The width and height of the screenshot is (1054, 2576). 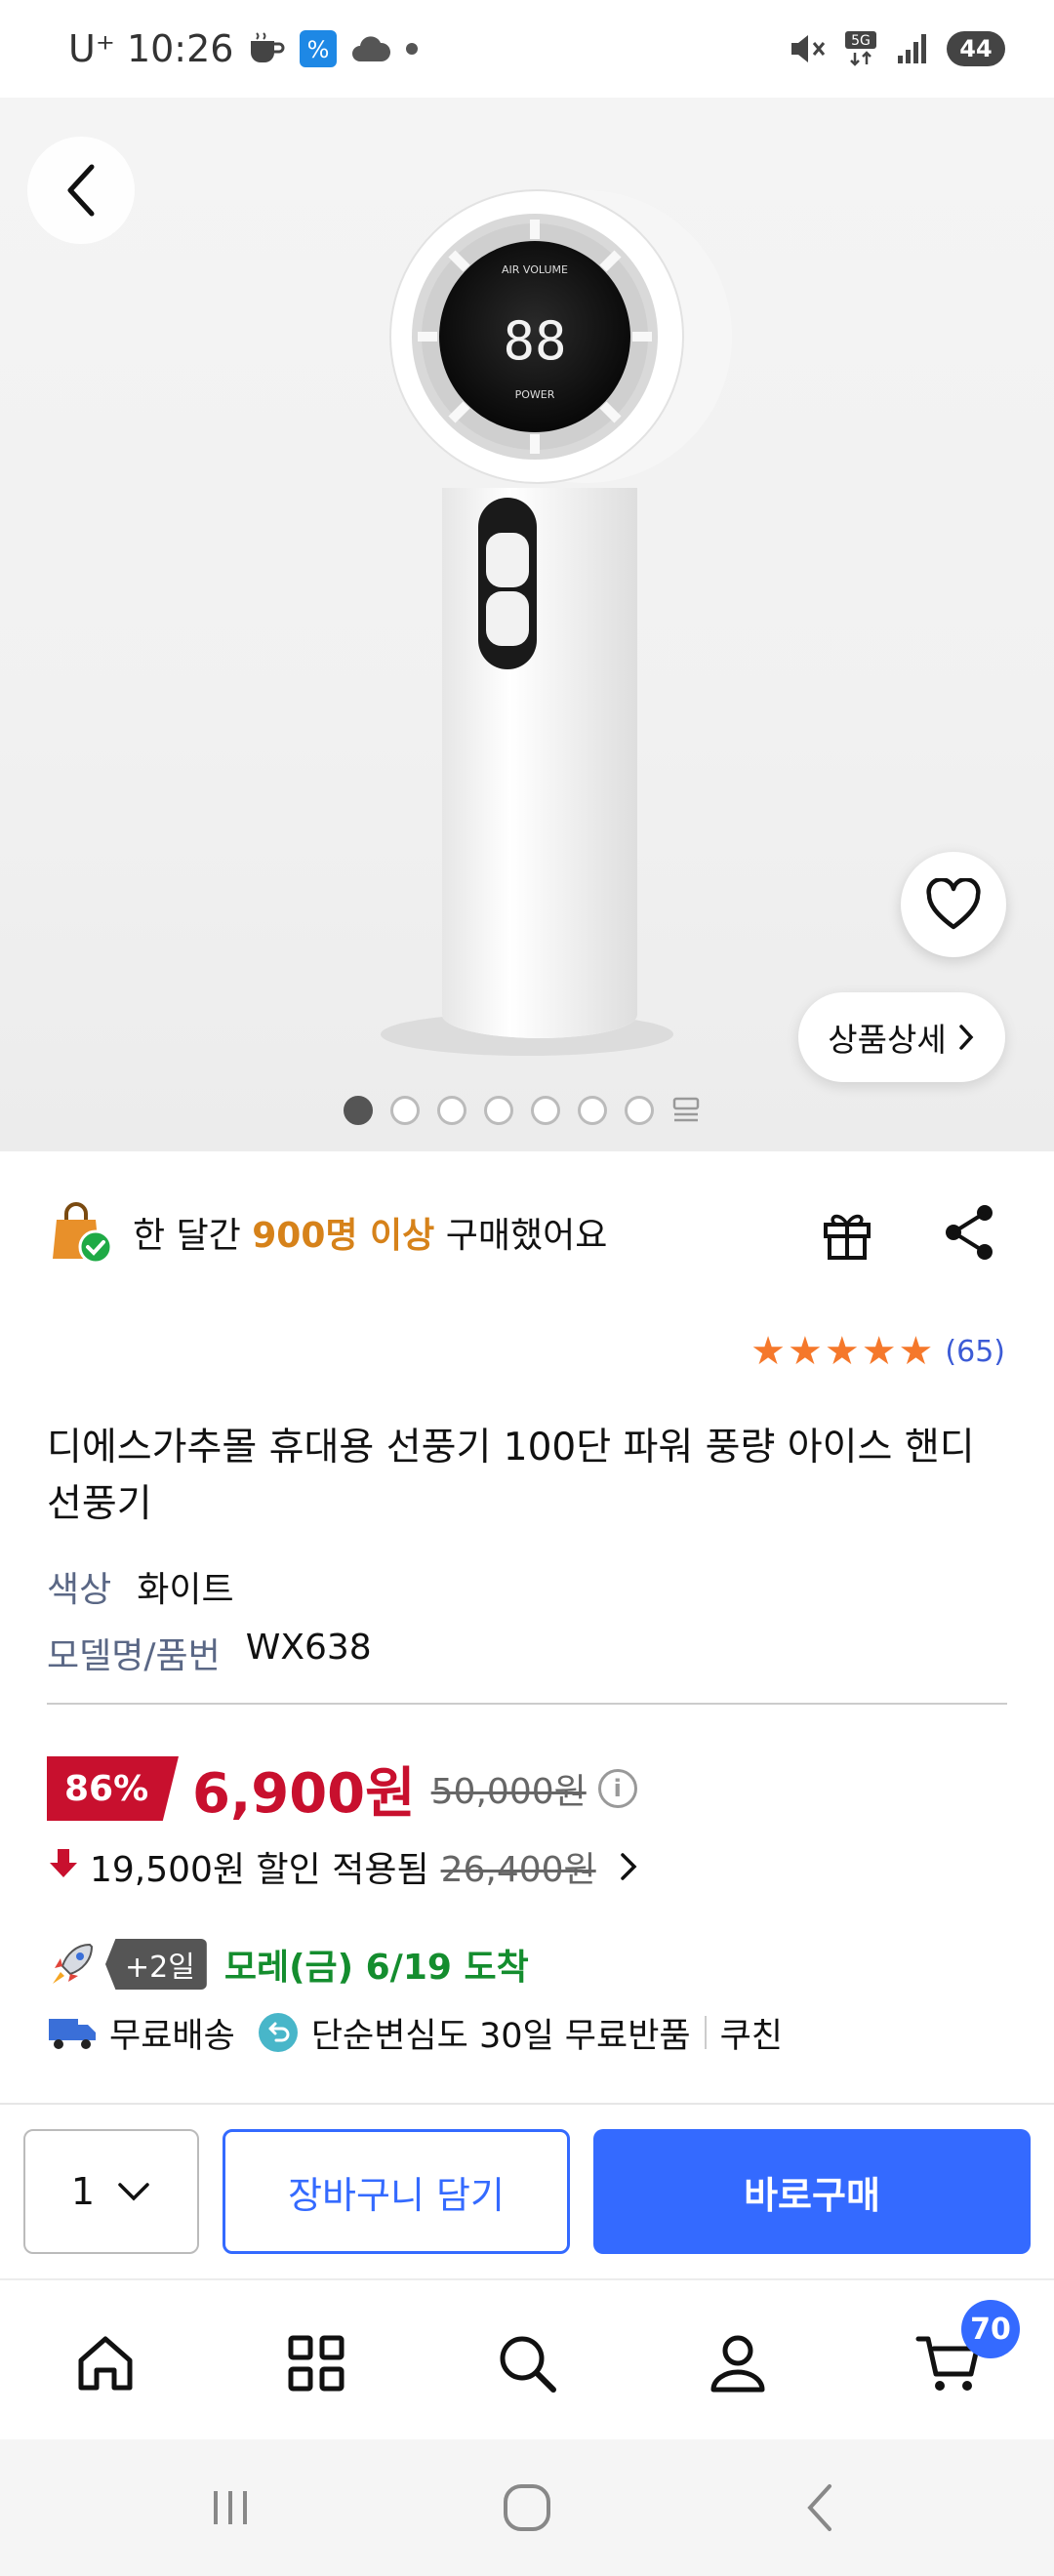 What do you see at coordinates (527, 1704) in the screenshot?
I see `divider` at bounding box center [527, 1704].